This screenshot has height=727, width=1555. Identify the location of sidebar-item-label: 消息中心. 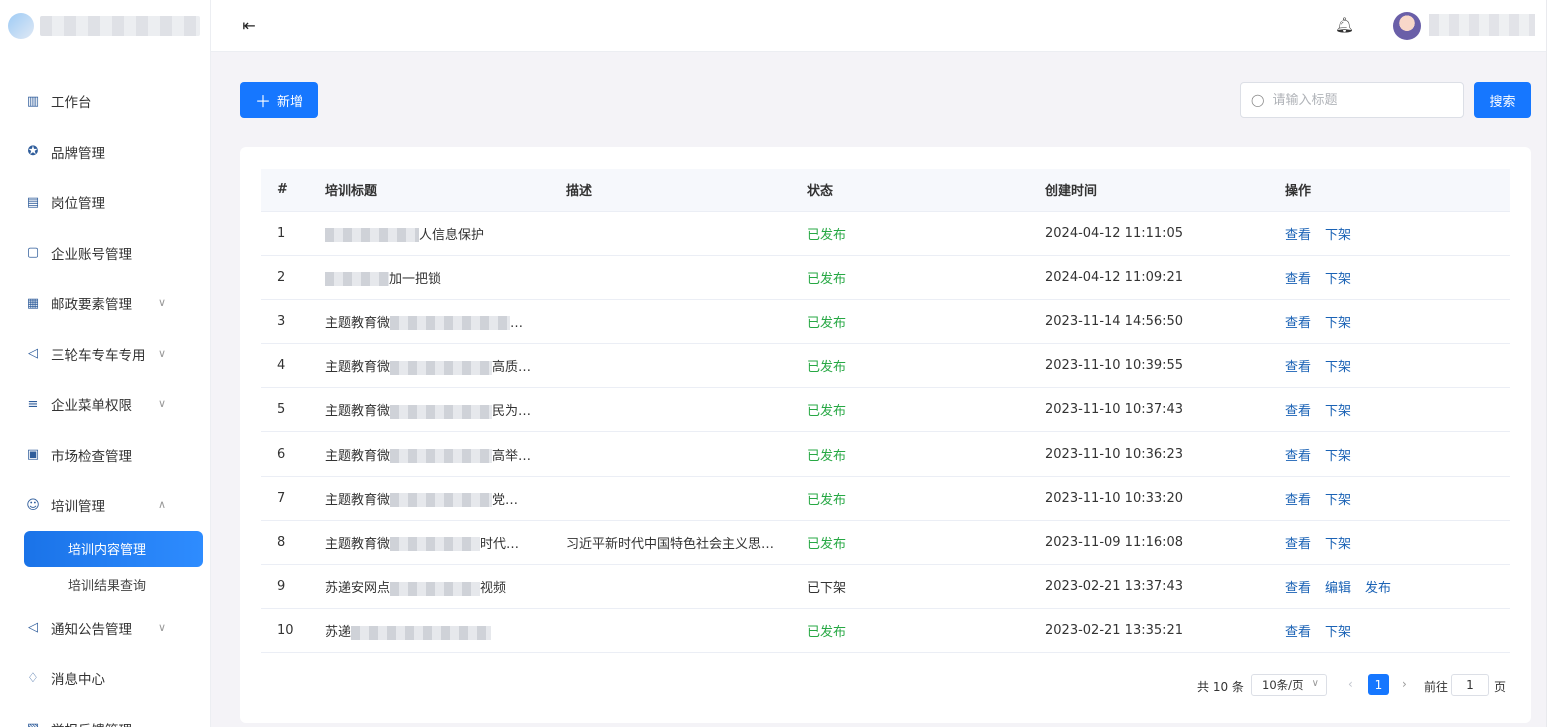
(78, 680).